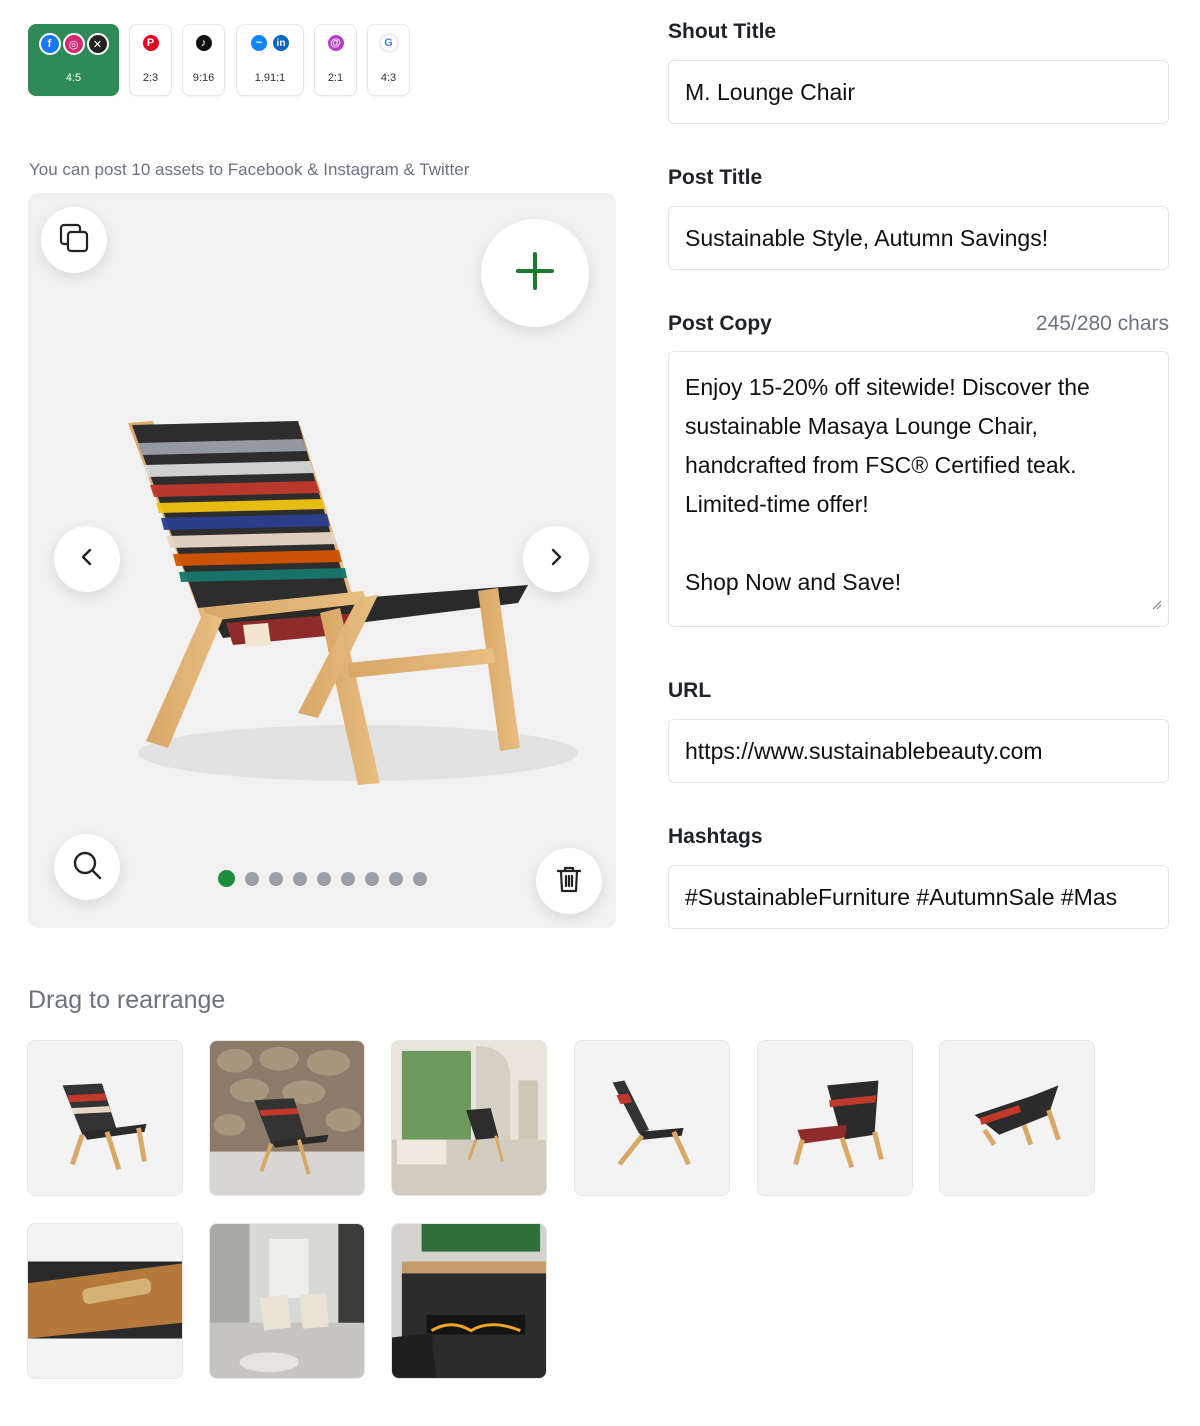 The width and height of the screenshot is (1200, 1426). I want to click on chevron-left-icon, so click(87, 559).